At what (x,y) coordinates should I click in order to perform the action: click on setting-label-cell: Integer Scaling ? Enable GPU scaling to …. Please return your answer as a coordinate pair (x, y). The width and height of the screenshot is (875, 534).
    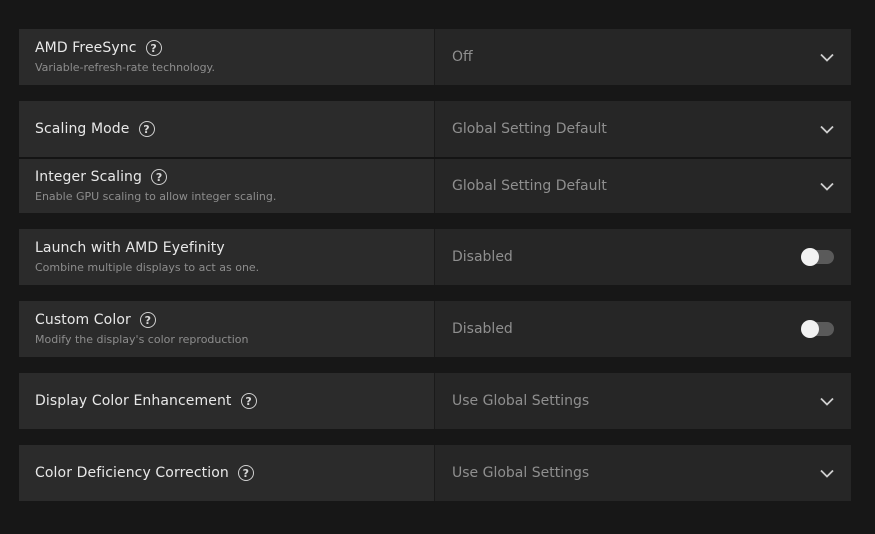
    Looking at the image, I should click on (227, 186).